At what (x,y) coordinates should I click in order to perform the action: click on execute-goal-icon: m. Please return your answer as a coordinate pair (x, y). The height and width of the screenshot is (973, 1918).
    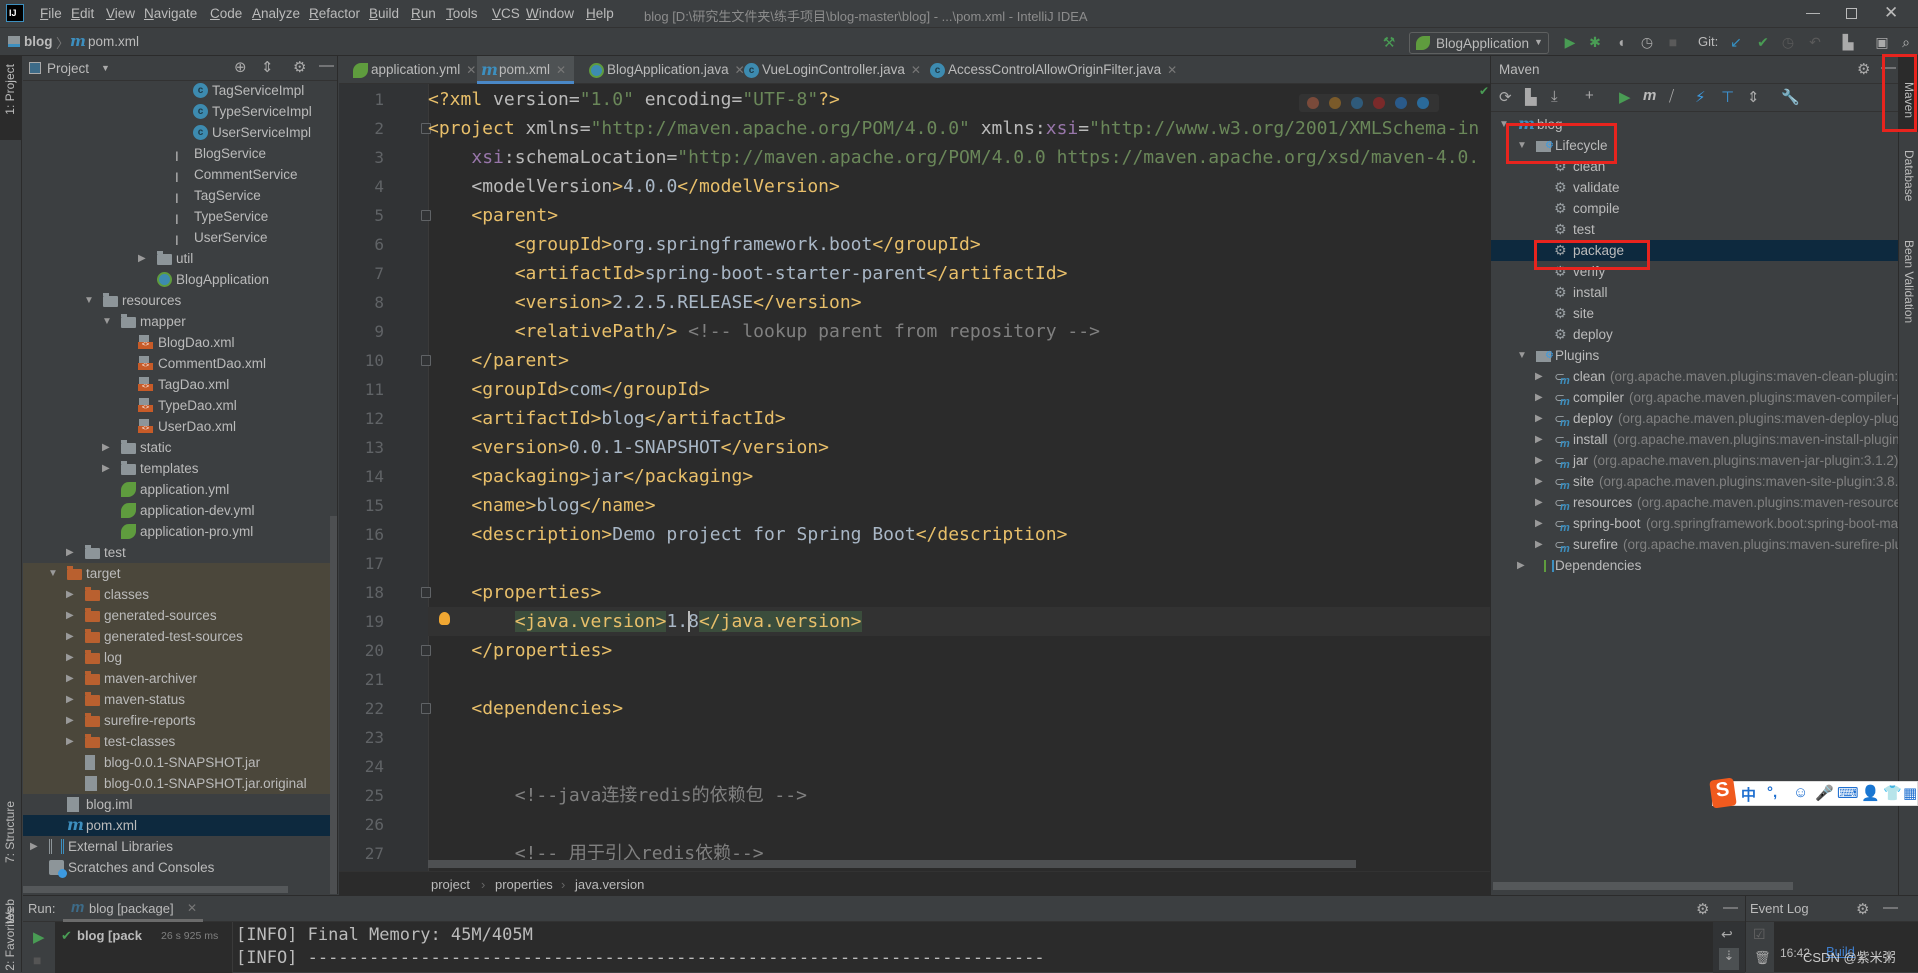
    Looking at the image, I should click on (1649, 95).